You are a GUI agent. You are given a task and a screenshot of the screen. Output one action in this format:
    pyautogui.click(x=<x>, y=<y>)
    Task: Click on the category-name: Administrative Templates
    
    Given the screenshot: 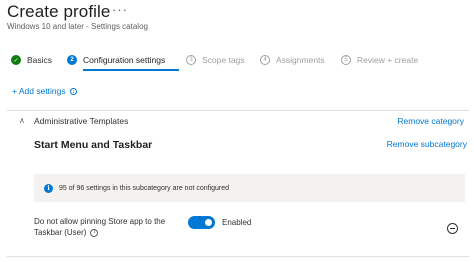 What is the action you would take?
    pyautogui.click(x=81, y=121)
    